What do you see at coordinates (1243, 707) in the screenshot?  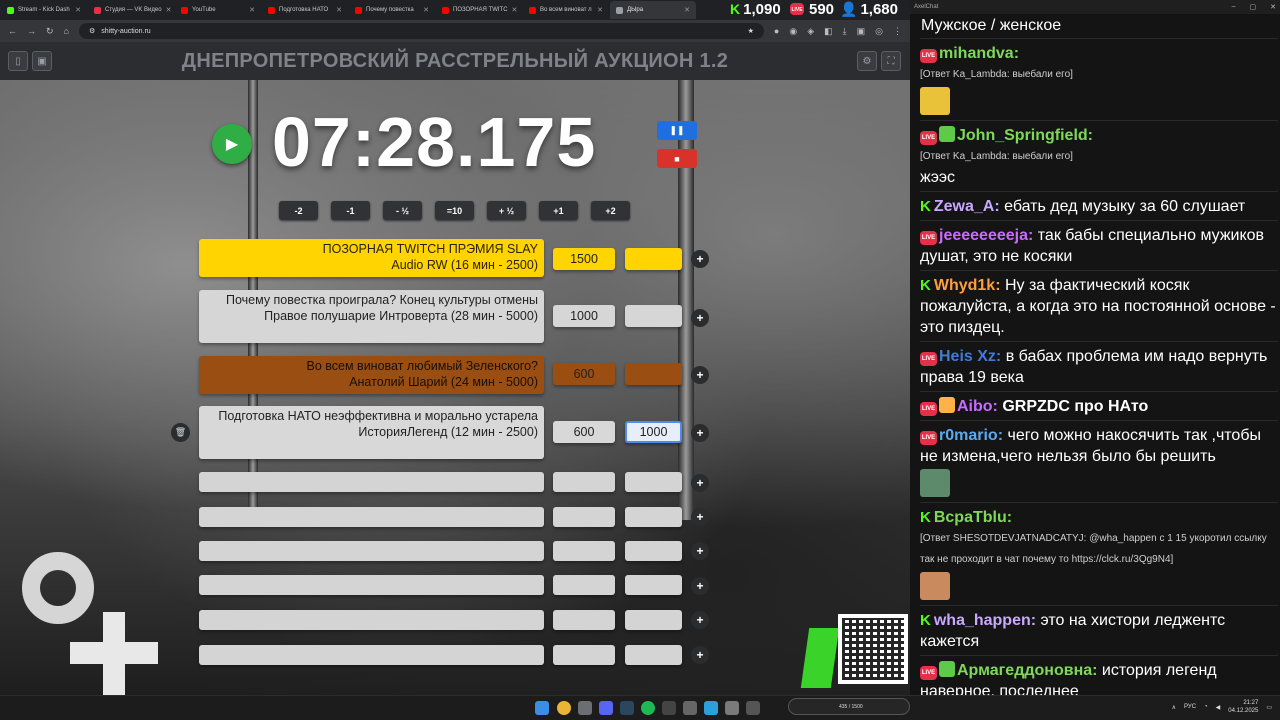 I see `clock: 21:27 04.12.2025` at bounding box center [1243, 707].